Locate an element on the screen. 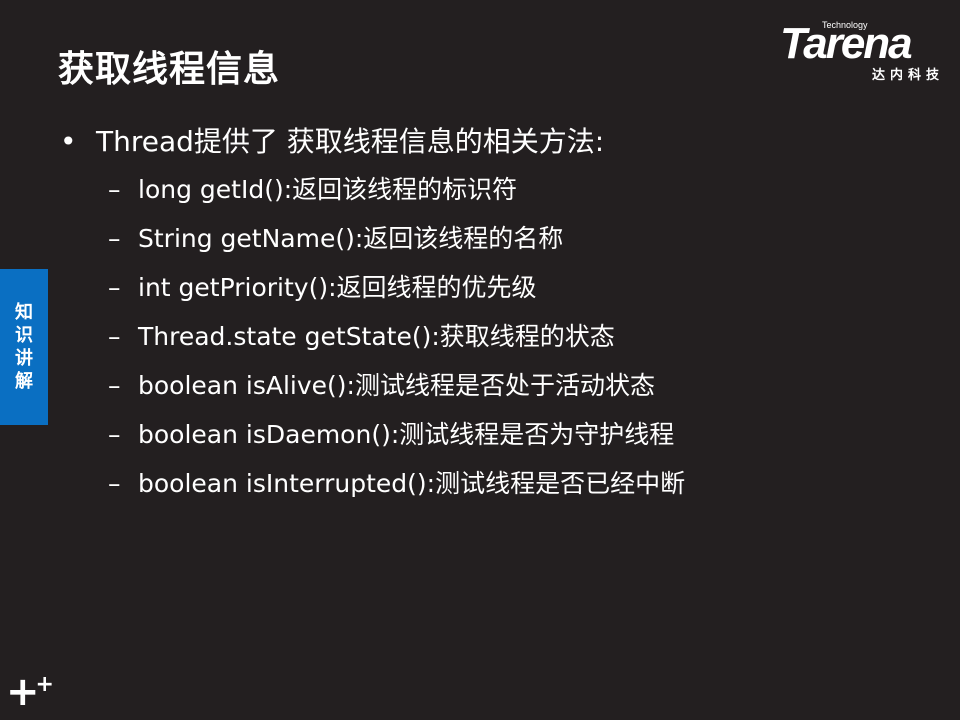 The height and width of the screenshot is (720, 960). list-item: – String getName():返回该线程的名称 is located at coordinates (396, 241).